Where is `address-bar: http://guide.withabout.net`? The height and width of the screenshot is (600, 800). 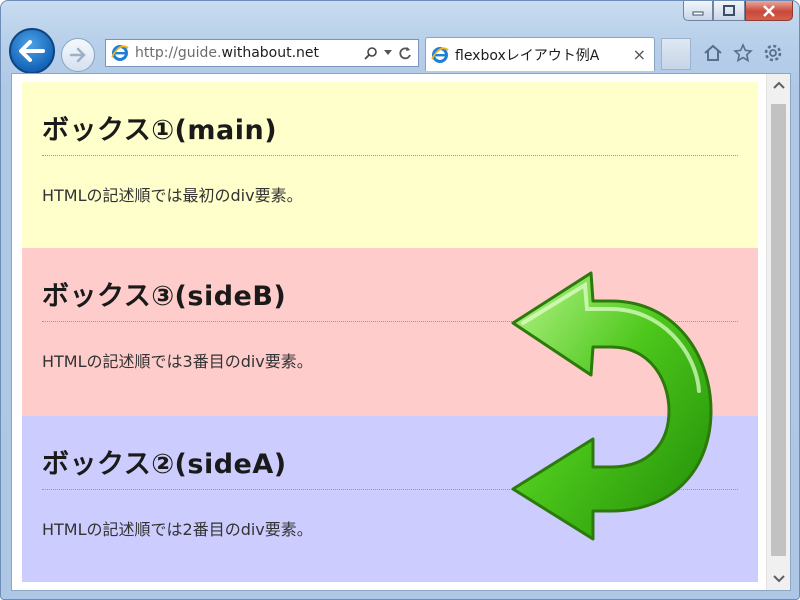
address-bar: http://guide.withabout.net is located at coordinates (262, 53).